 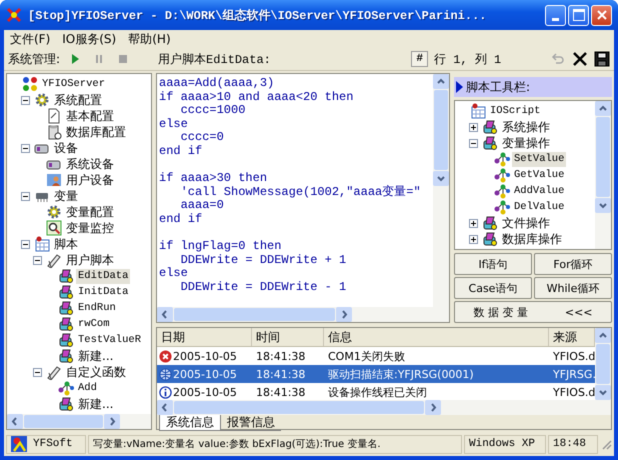 What do you see at coordinates (110, 340) in the screenshot?
I see `tree-item: TestValueR` at bounding box center [110, 340].